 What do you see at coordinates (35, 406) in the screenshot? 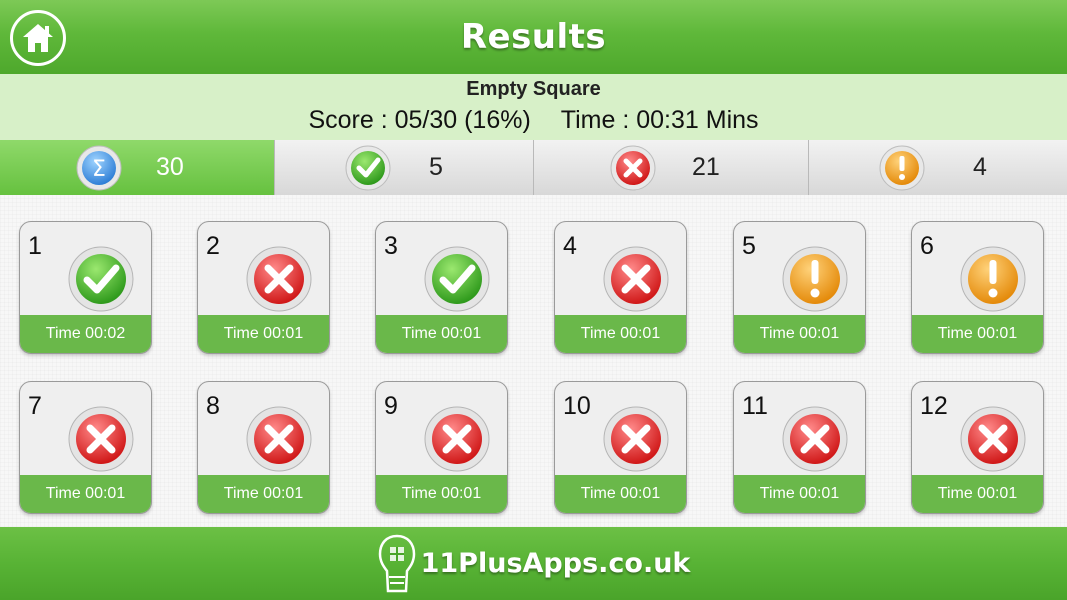
I see `question-number: 7` at bounding box center [35, 406].